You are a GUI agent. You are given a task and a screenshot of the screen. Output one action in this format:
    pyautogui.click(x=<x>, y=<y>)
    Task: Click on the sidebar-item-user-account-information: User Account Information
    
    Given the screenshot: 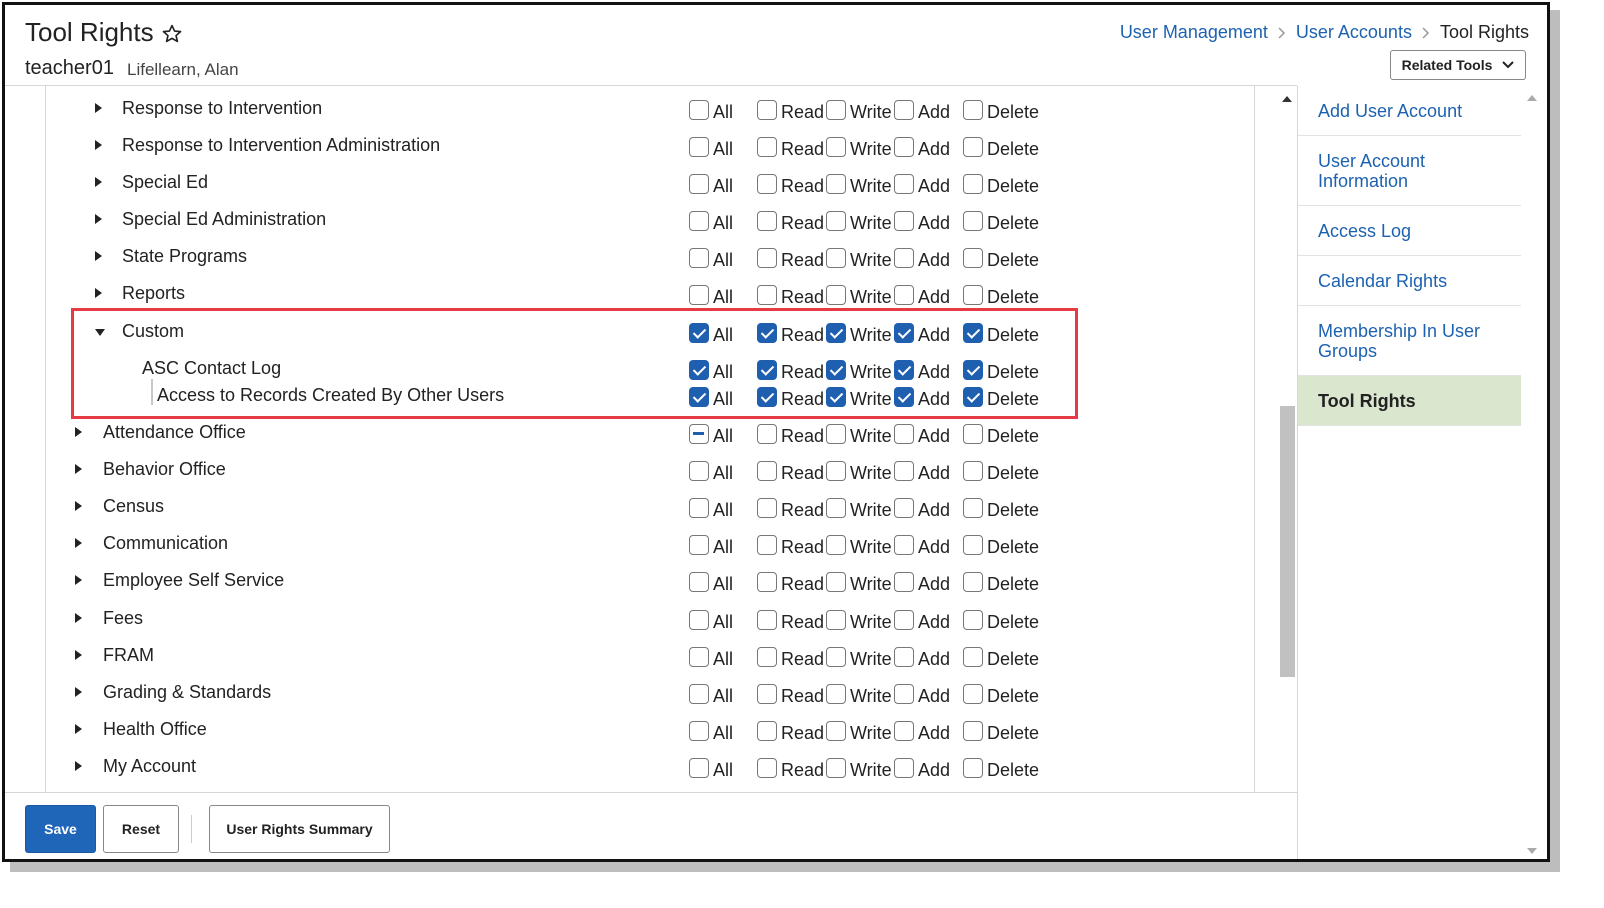 What is the action you would take?
    pyautogui.click(x=1410, y=171)
    